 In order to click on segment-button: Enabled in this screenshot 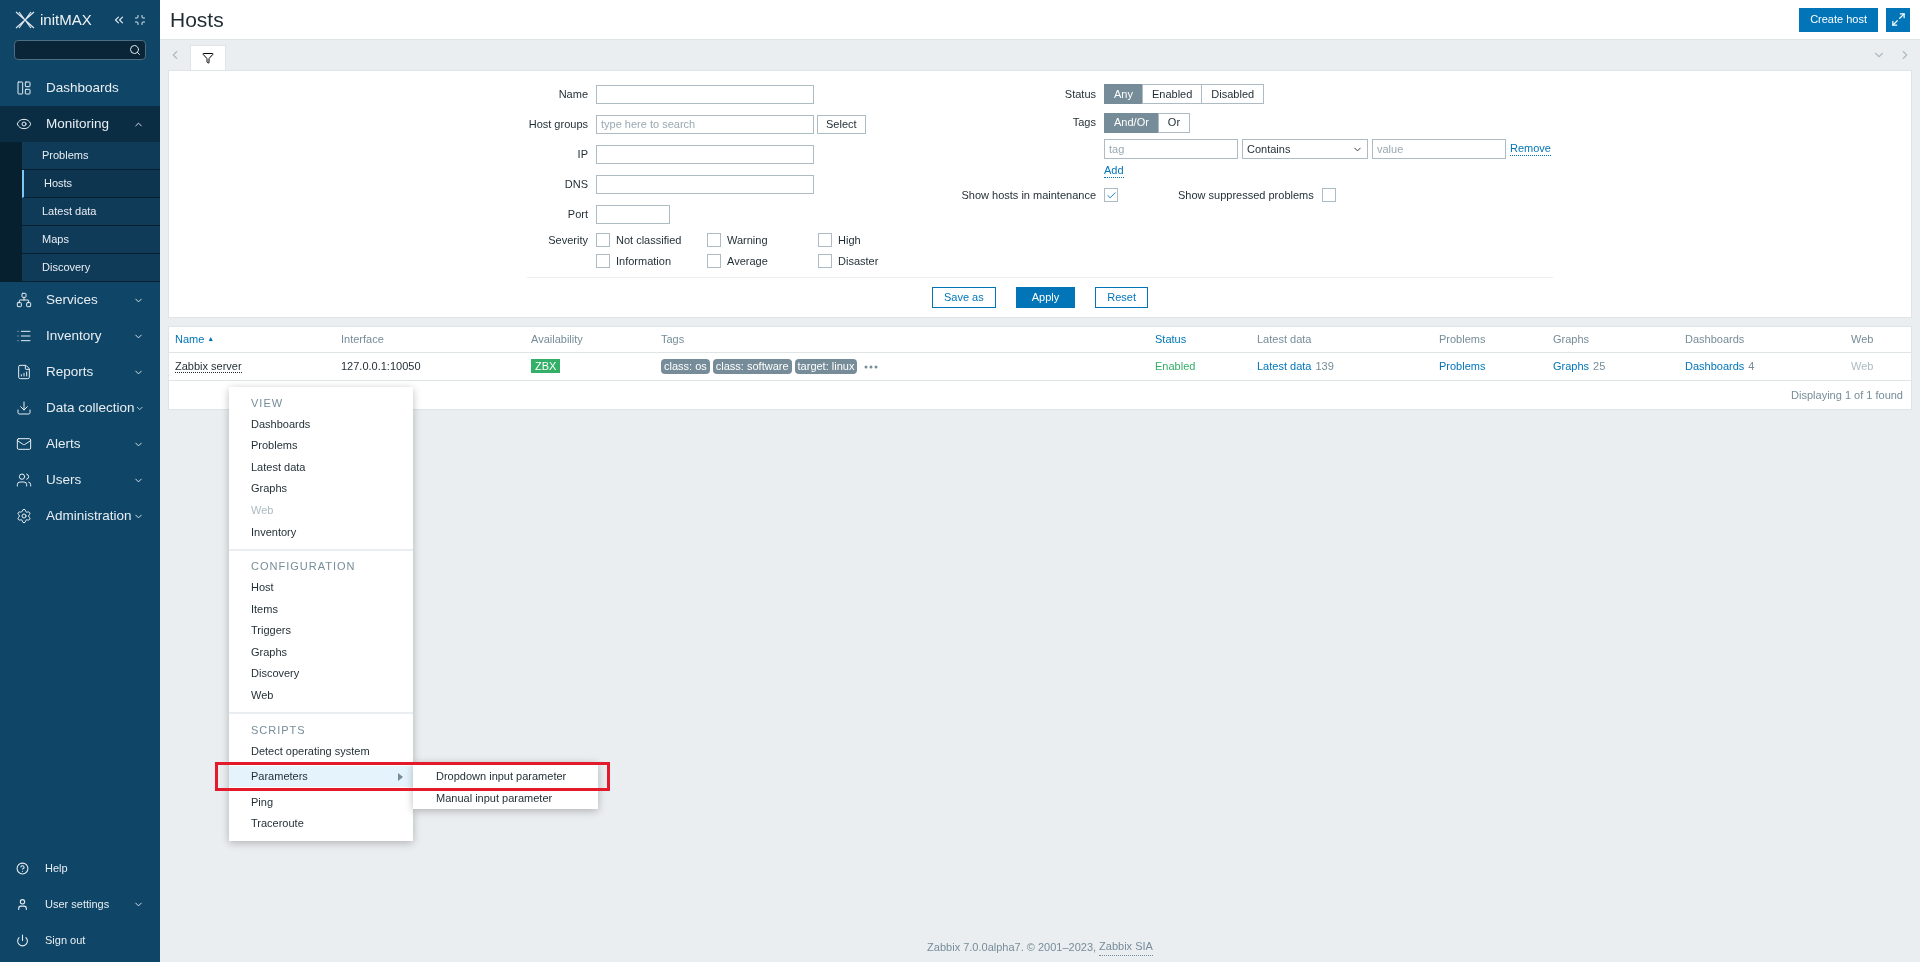, I will do `click(1172, 94)`.